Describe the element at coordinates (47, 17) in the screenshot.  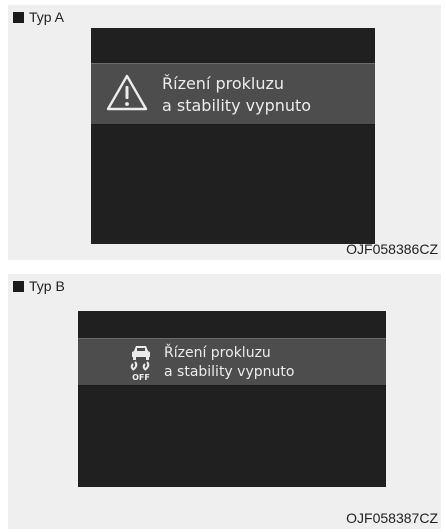
I see `type-a-label: Typ A` at that location.